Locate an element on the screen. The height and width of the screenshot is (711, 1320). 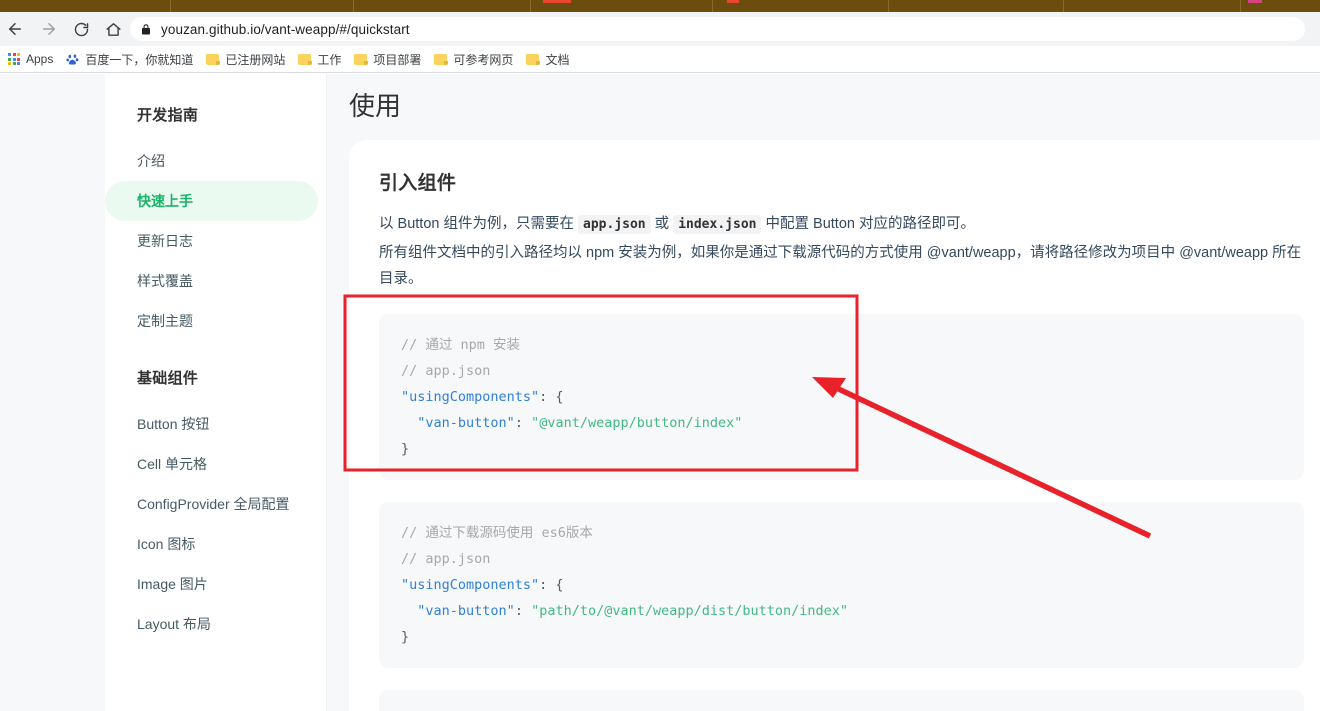
sidebar-group-title-basic: 基础组件 is located at coordinates (168, 378).